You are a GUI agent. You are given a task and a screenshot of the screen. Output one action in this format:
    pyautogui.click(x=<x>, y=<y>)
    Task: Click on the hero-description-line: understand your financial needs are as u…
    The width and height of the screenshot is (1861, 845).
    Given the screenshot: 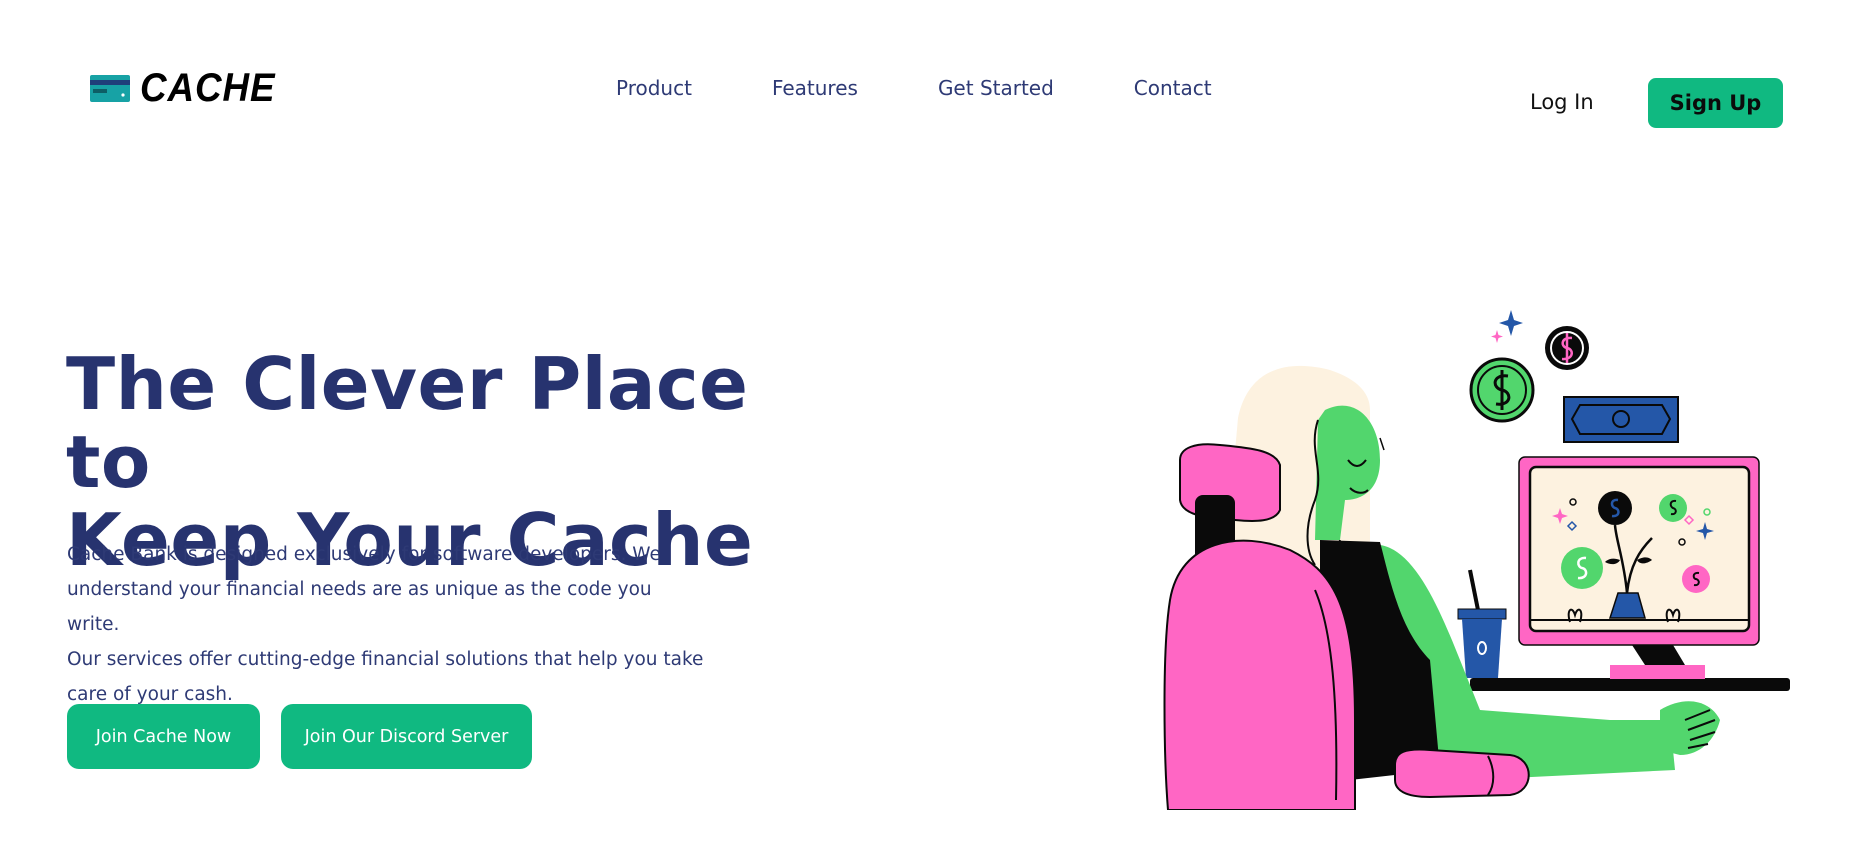 What is the action you would take?
    pyautogui.click(x=359, y=607)
    